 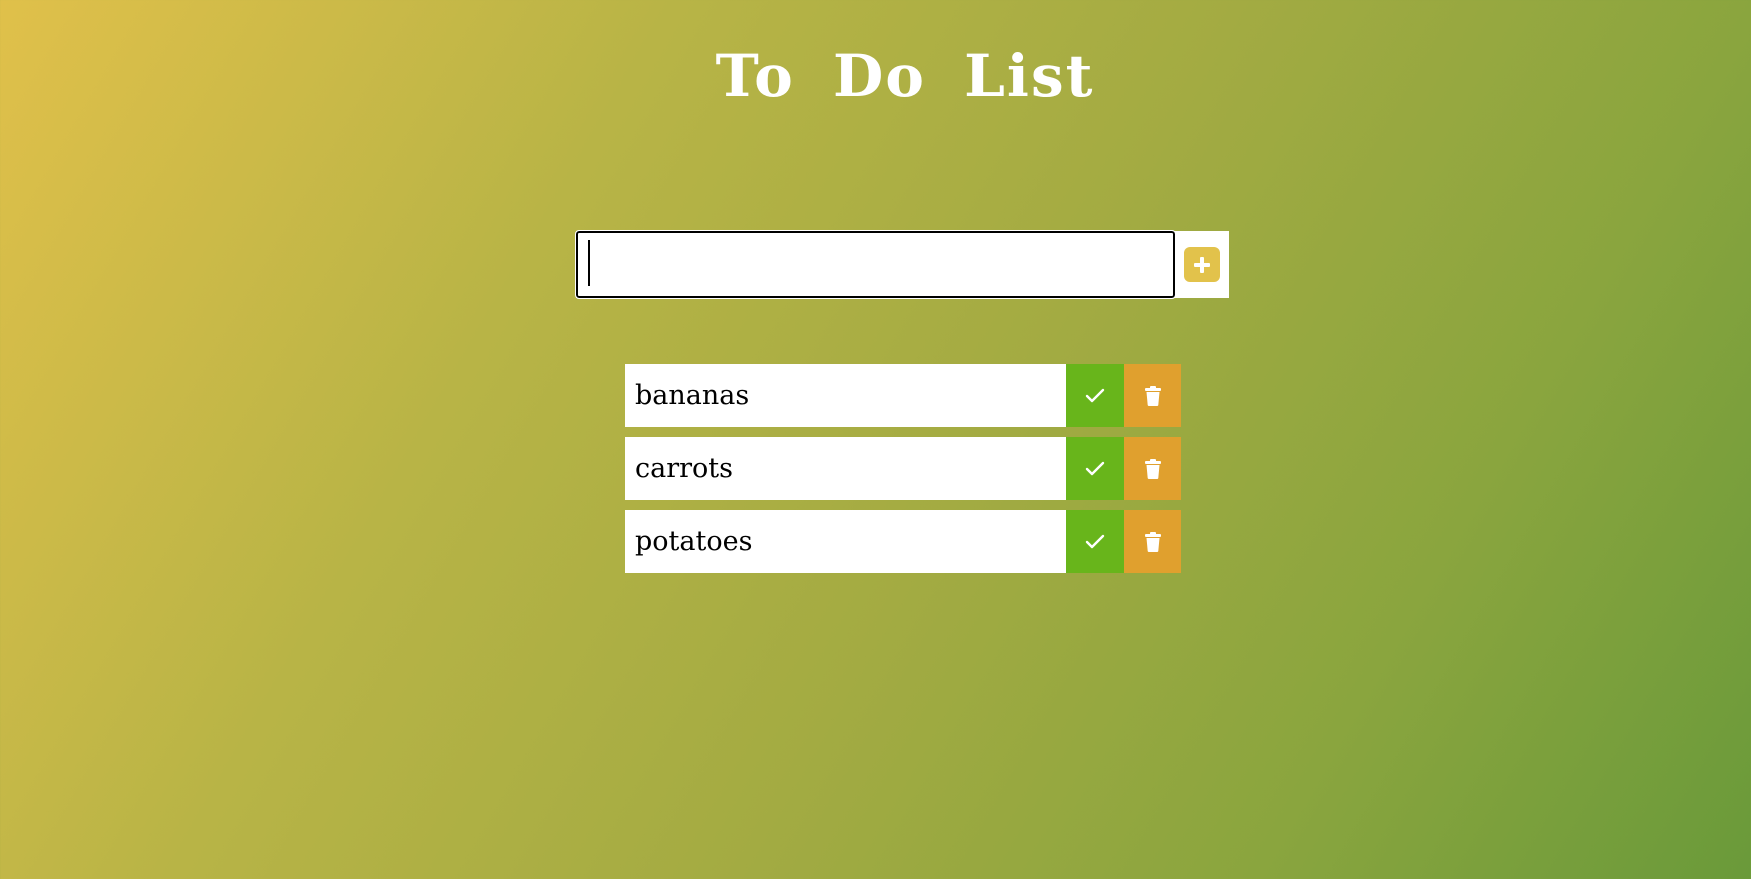 I want to click on add-button, so click(x=1202, y=264).